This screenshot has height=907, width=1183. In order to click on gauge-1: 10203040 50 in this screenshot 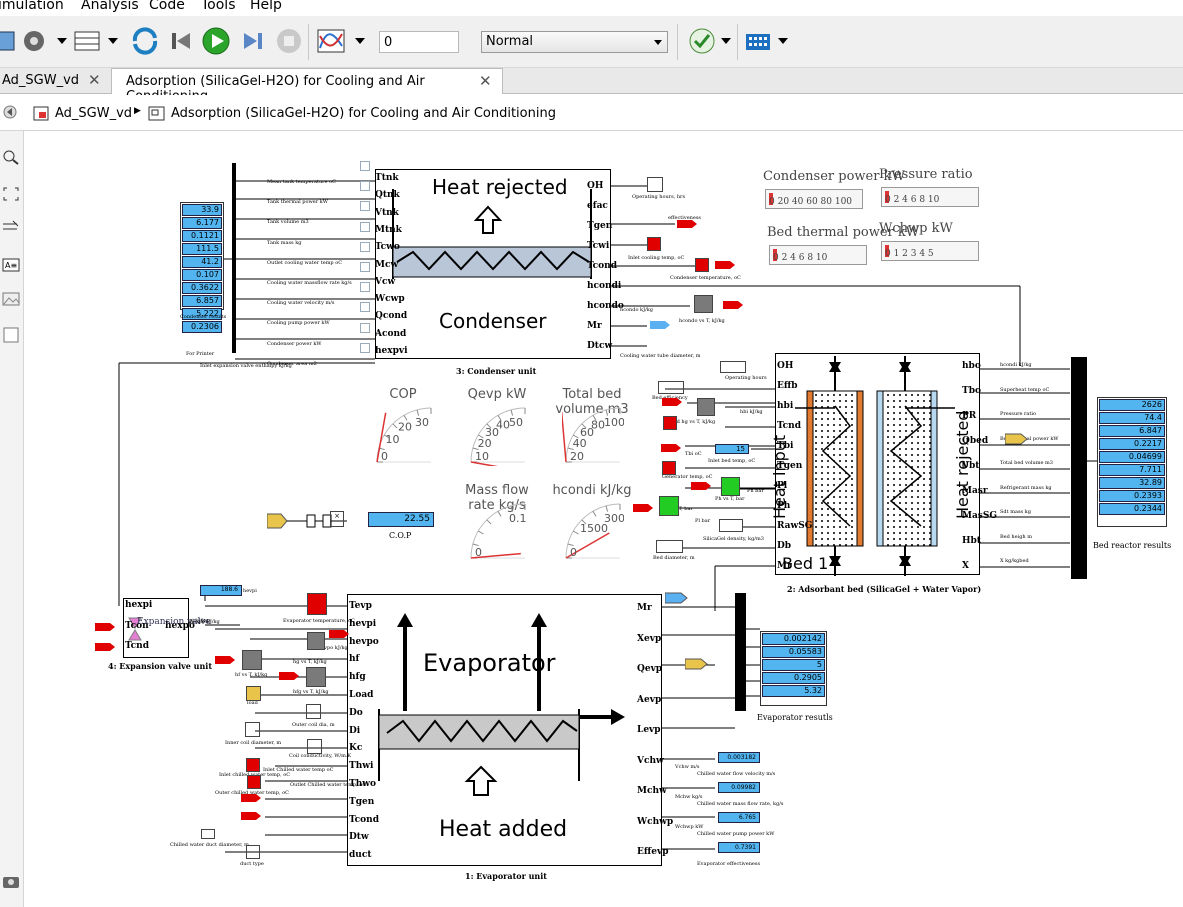, I will do `click(498, 436)`.